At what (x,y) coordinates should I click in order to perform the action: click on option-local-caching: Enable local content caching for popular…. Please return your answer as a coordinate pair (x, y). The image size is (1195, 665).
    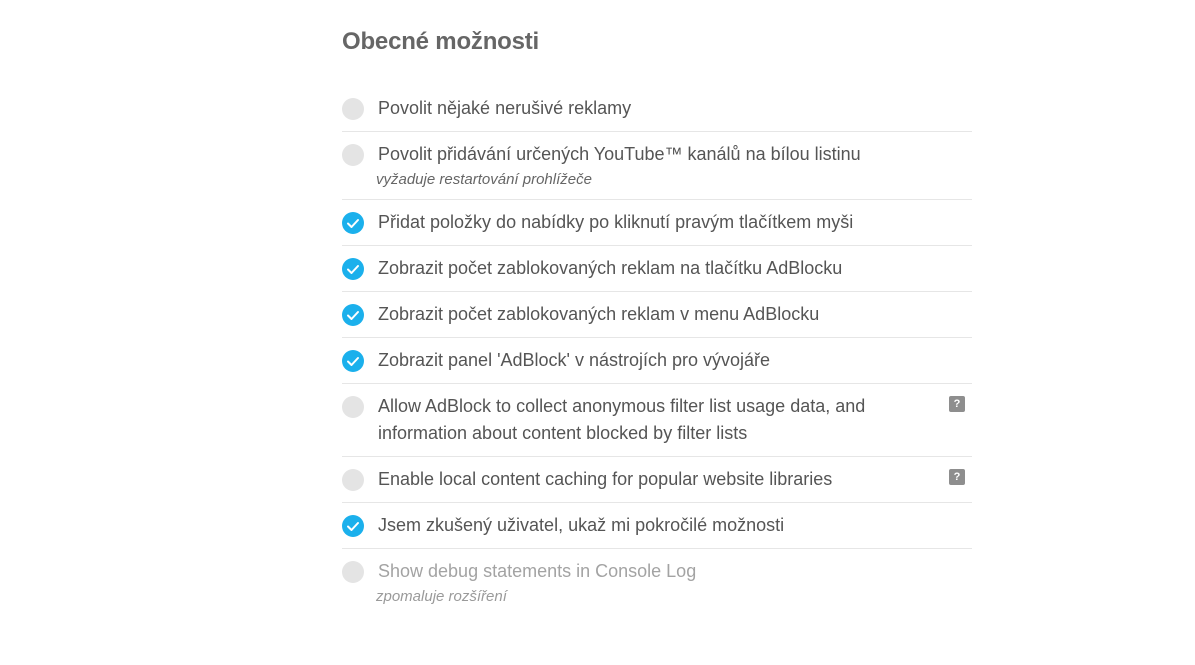
    Looking at the image, I should click on (657, 480).